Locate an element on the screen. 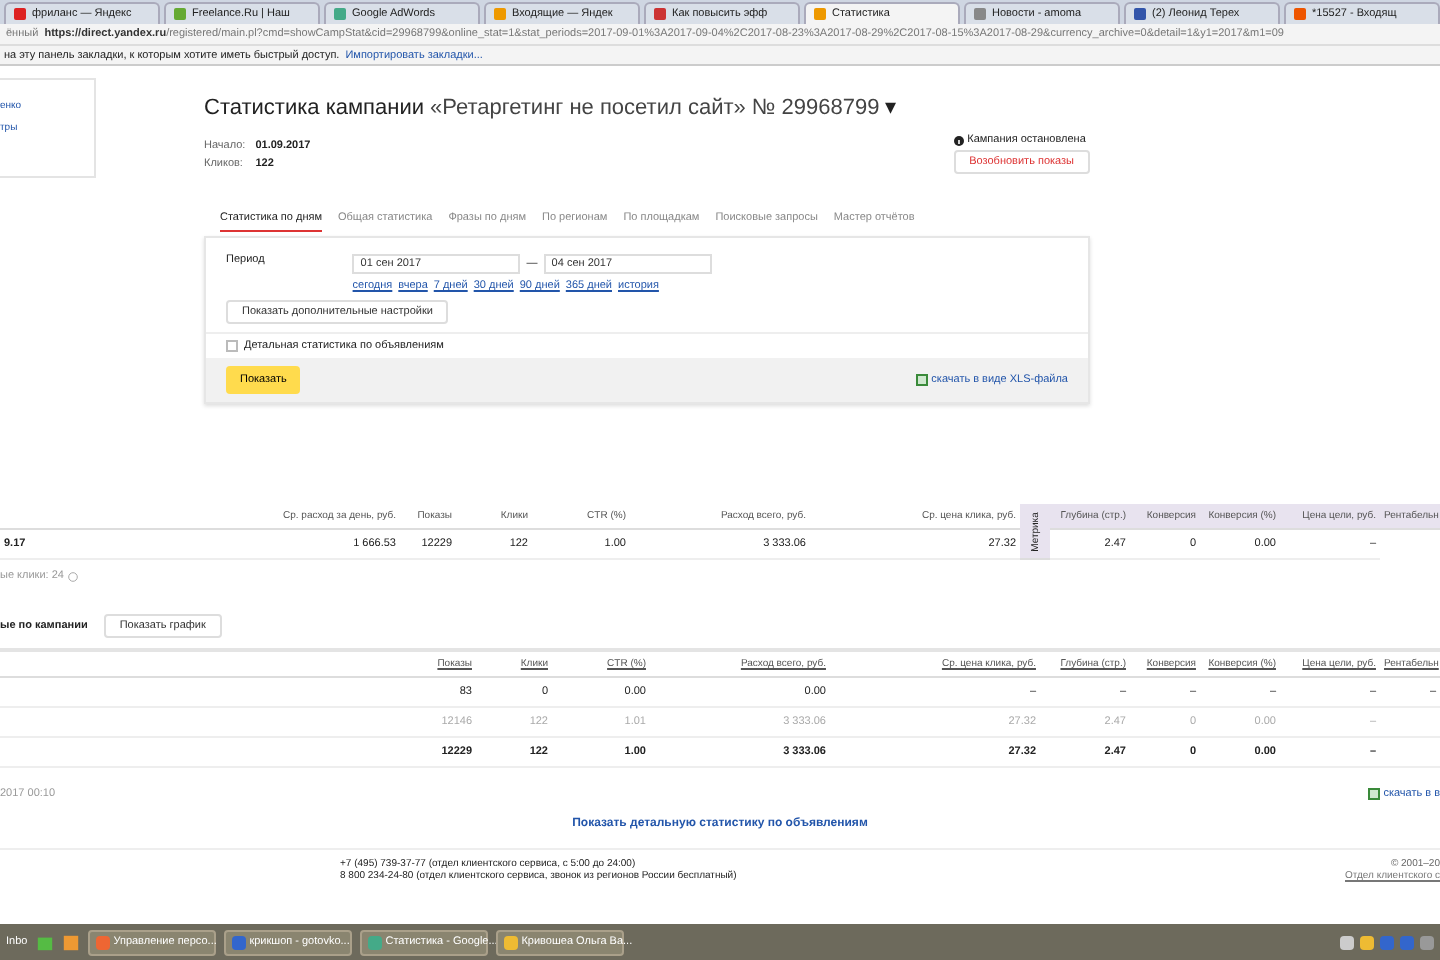  info-icon is located at coordinates (958, 140).